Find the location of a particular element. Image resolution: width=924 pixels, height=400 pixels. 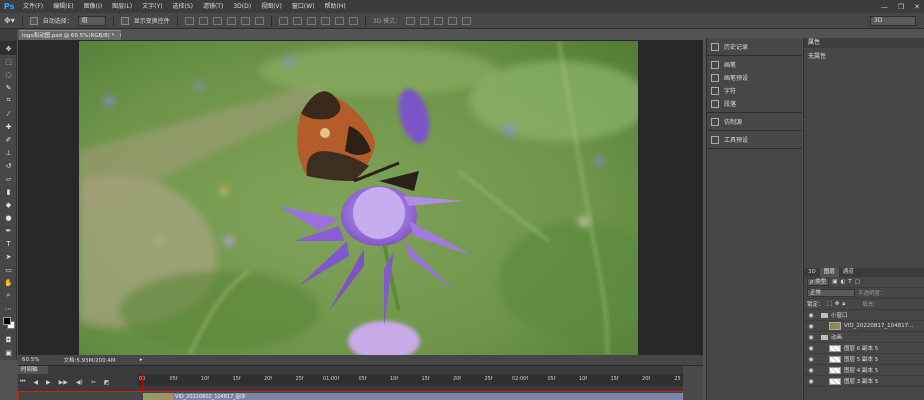

timeline-tab: 时间轴 is located at coordinates (33, 370).